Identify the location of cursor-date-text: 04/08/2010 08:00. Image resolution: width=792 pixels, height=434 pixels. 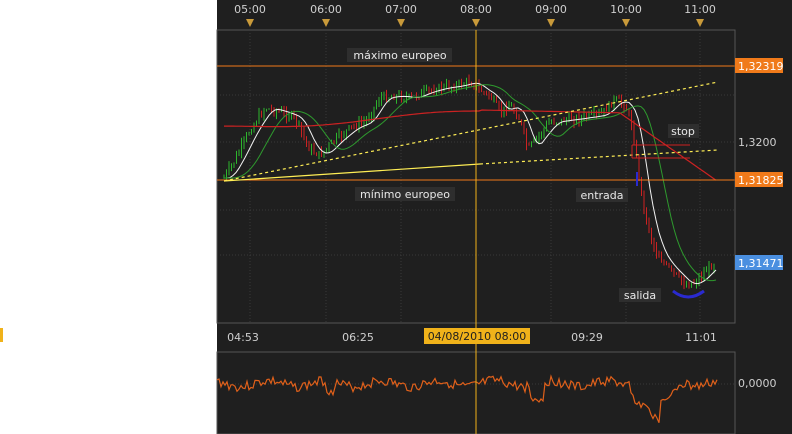
(477, 336).